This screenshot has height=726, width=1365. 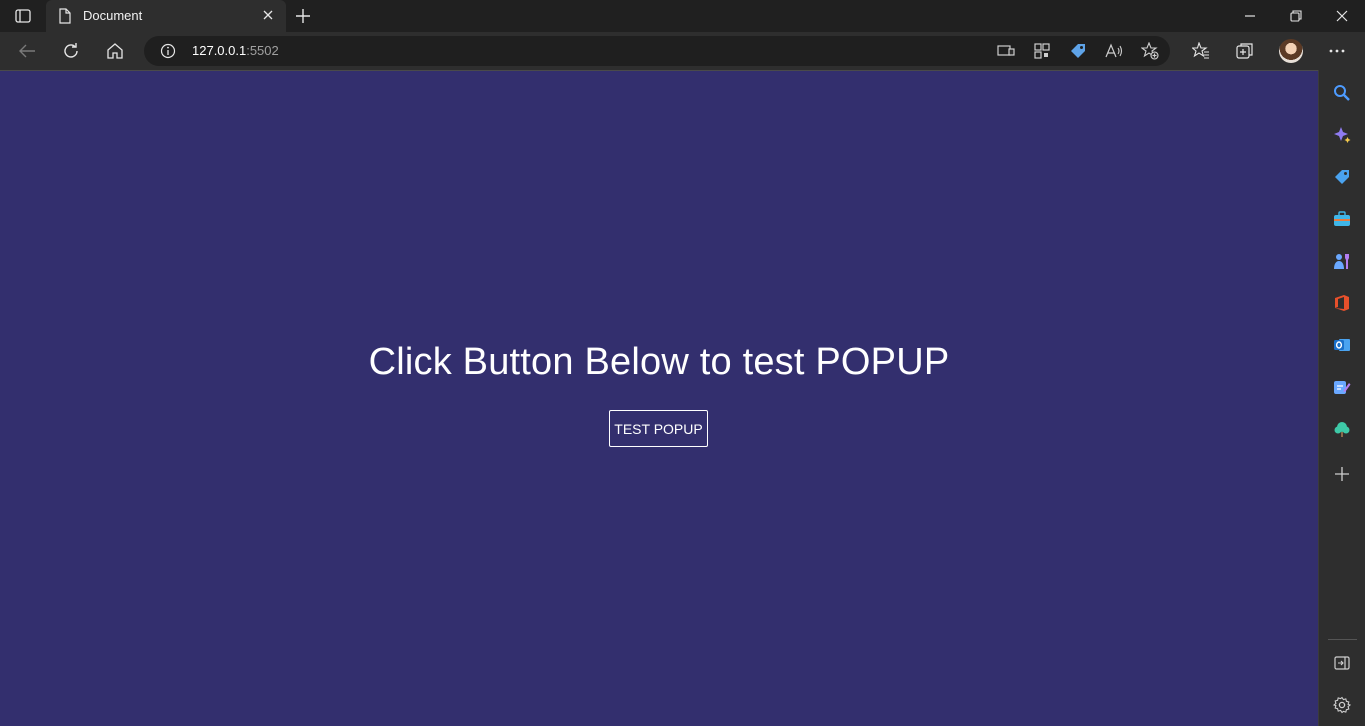 What do you see at coordinates (1342, 345) in the screenshot?
I see `outlook-icon` at bounding box center [1342, 345].